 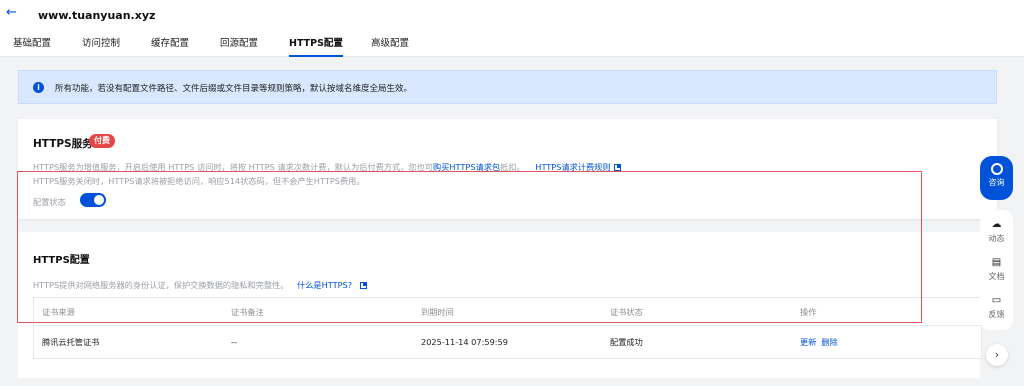 What do you see at coordinates (996, 314) in the screenshot?
I see `side-item-label: 反馈` at bounding box center [996, 314].